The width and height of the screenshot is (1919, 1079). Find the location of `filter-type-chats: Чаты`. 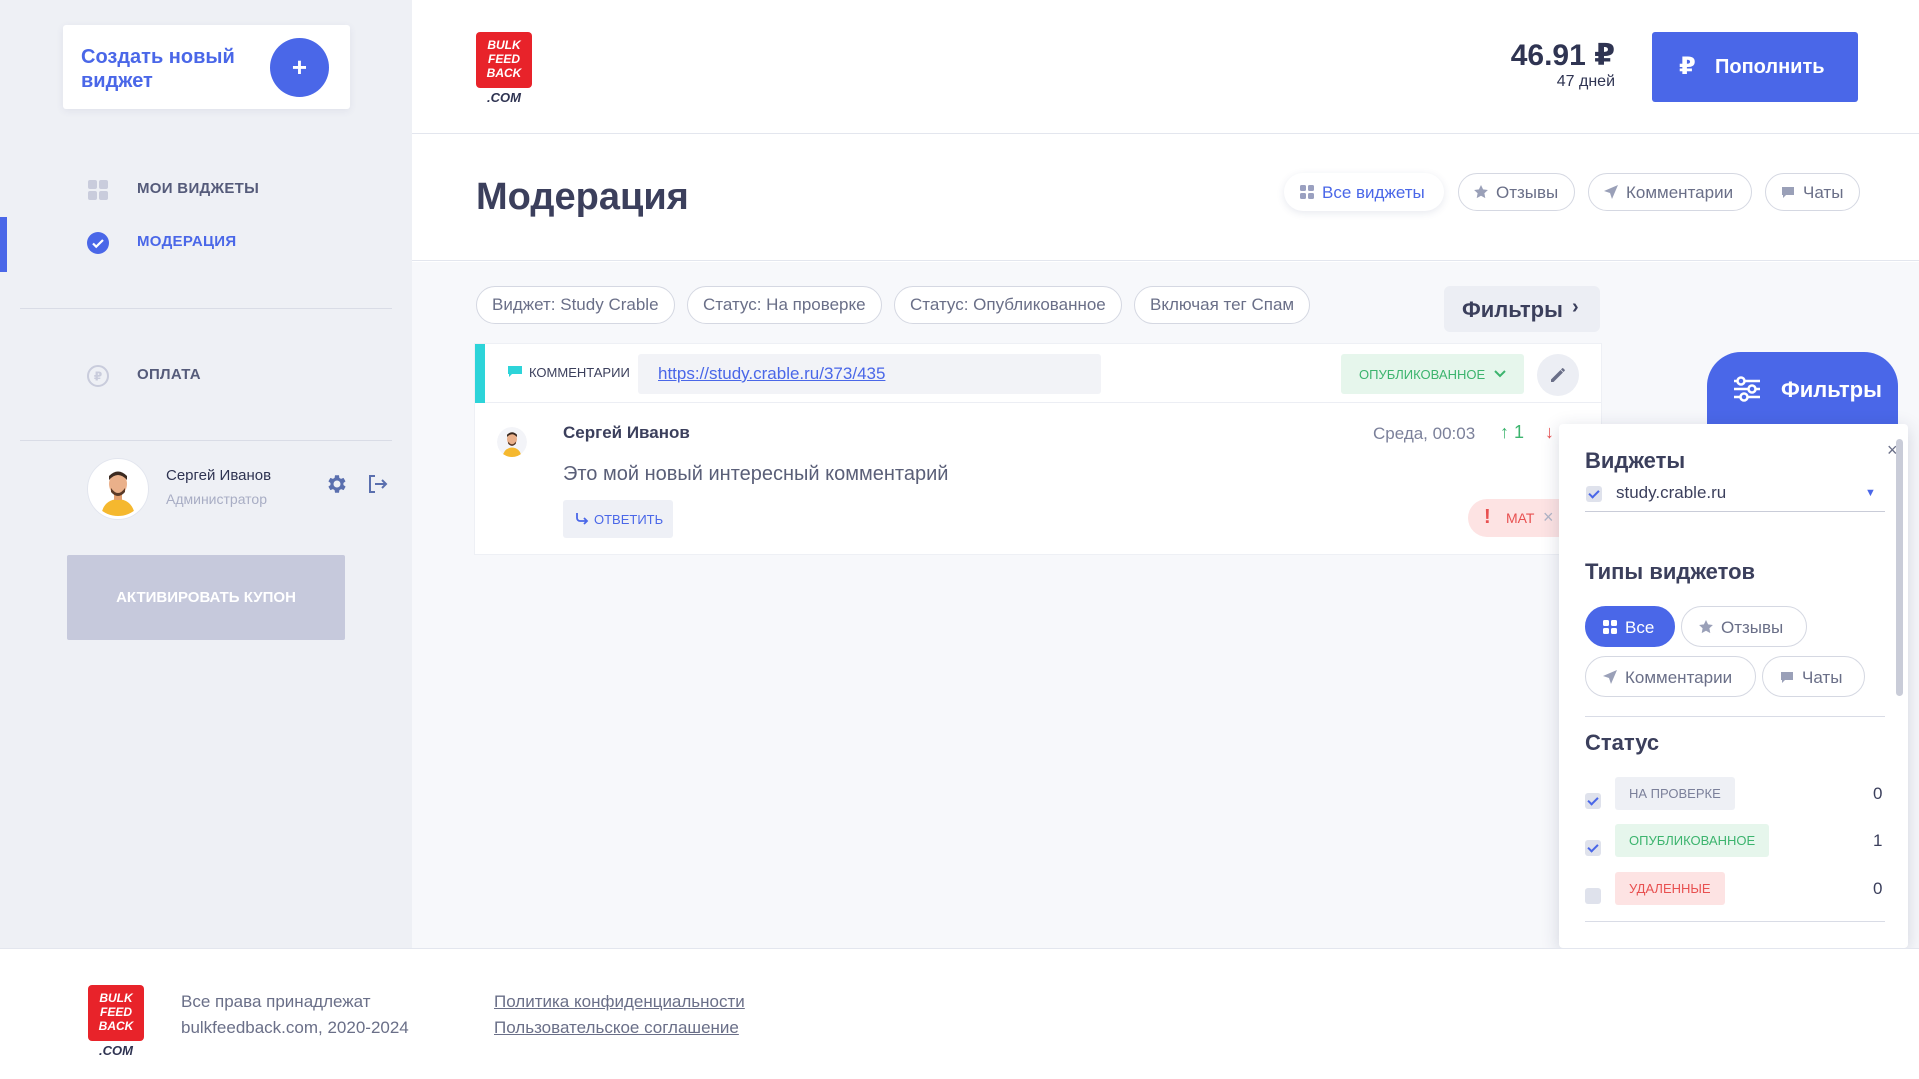

filter-type-chats: Чаты is located at coordinates (1813, 676).